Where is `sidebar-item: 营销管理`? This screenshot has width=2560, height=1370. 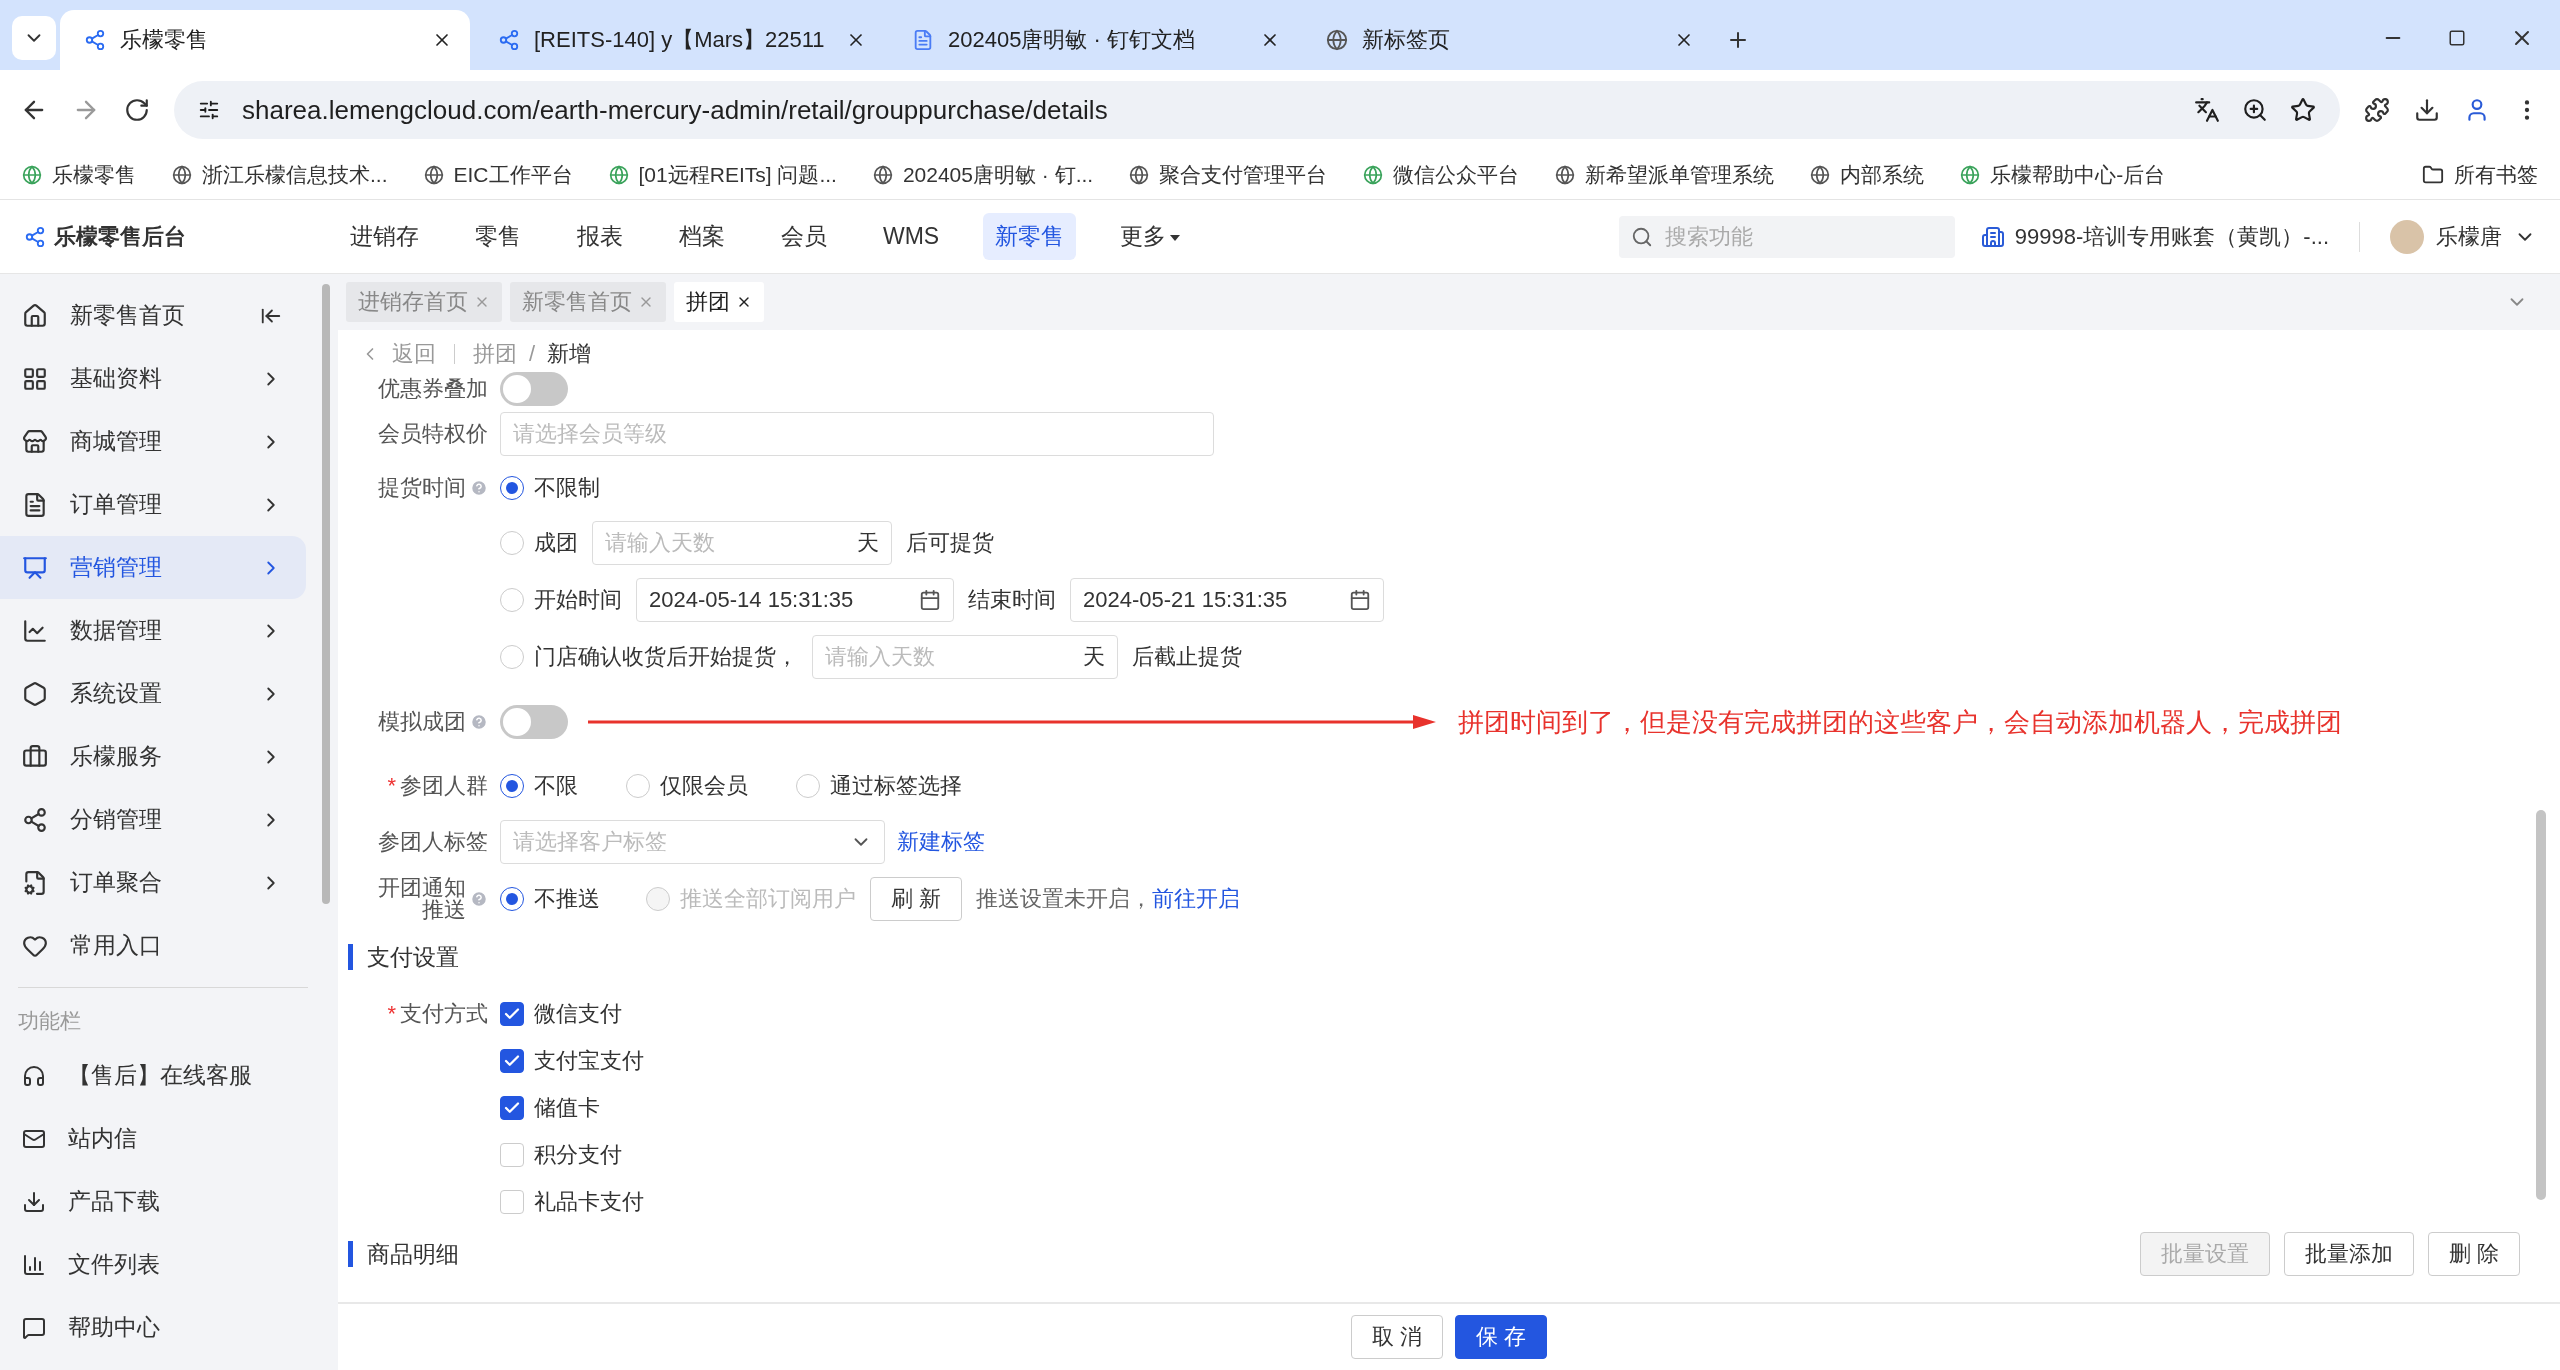 sidebar-item: 营销管理 is located at coordinates (153, 567).